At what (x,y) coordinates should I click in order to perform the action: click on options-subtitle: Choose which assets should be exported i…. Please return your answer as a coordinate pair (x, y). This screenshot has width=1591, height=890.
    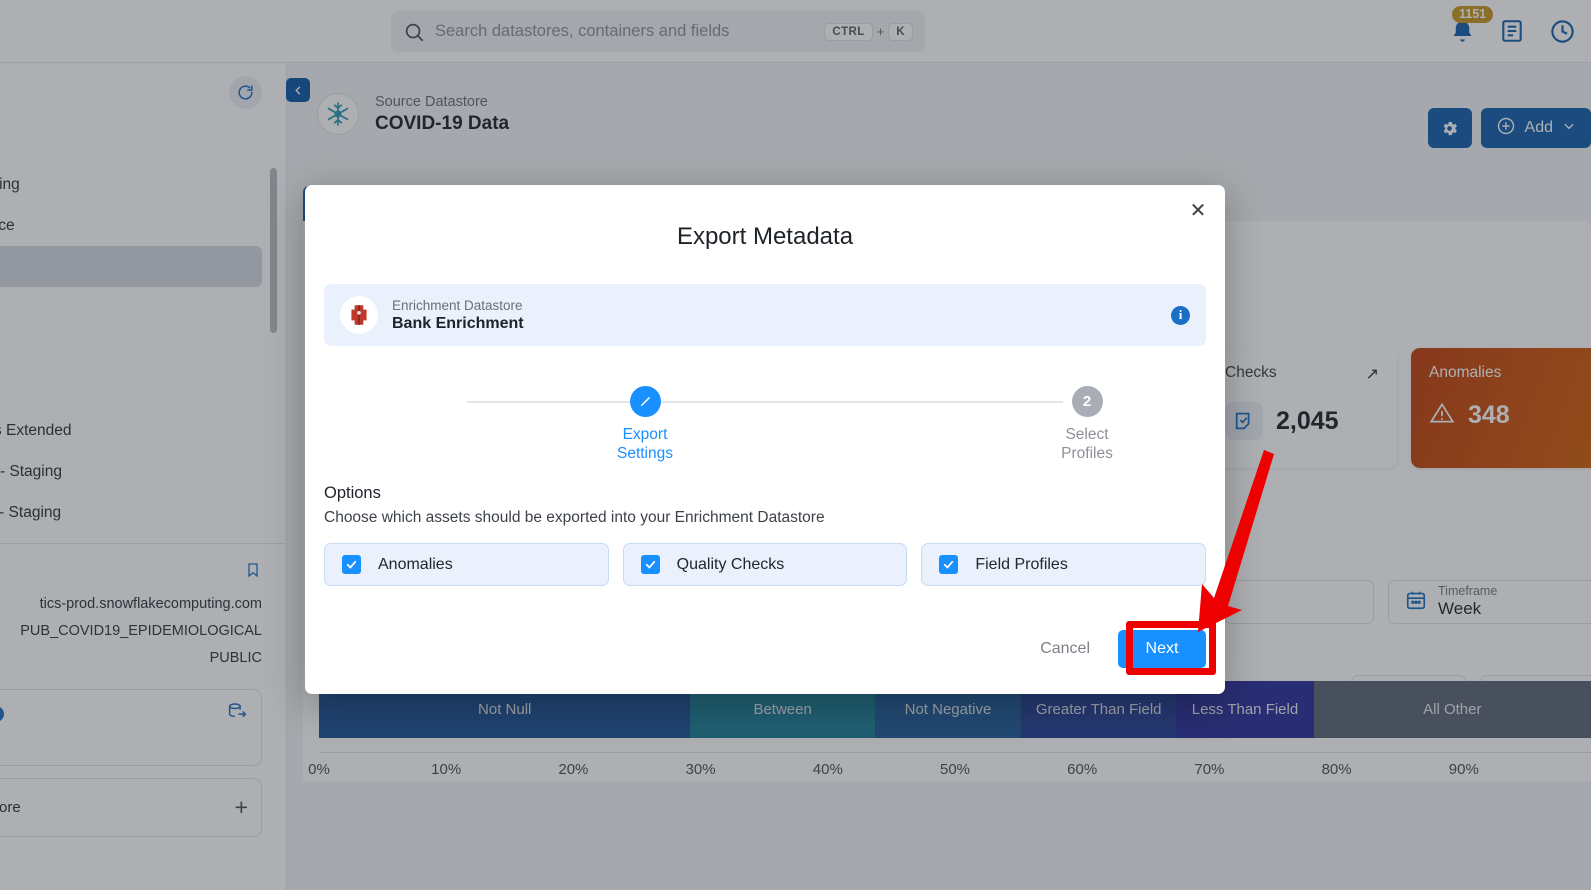
    Looking at the image, I should click on (574, 517).